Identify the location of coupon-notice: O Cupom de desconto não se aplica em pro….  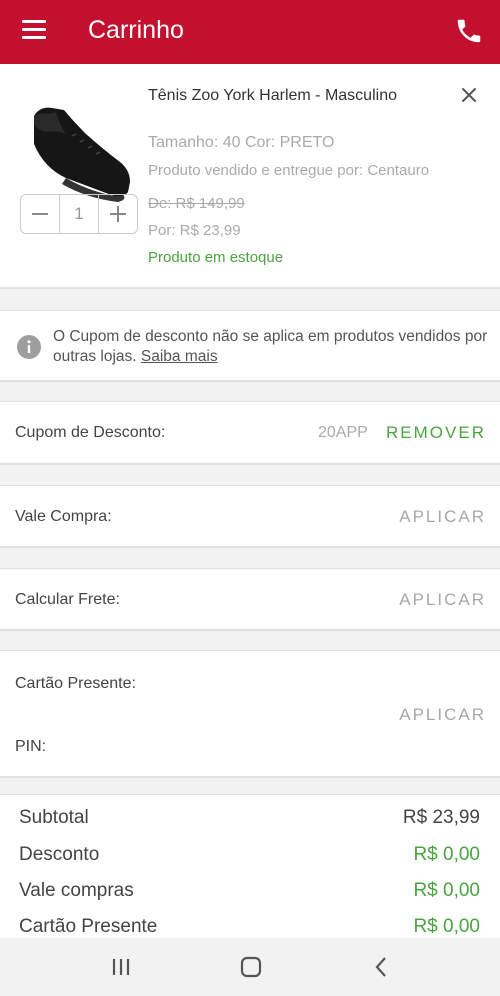
(250, 346).